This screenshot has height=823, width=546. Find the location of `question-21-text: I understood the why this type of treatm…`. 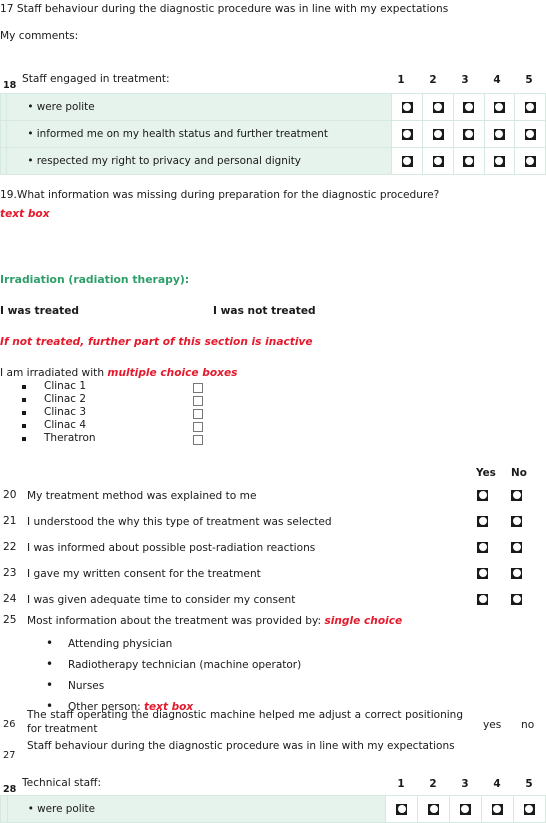

question-21-text: I understood the why this type of treatm… is located at coordinates (179, 522).